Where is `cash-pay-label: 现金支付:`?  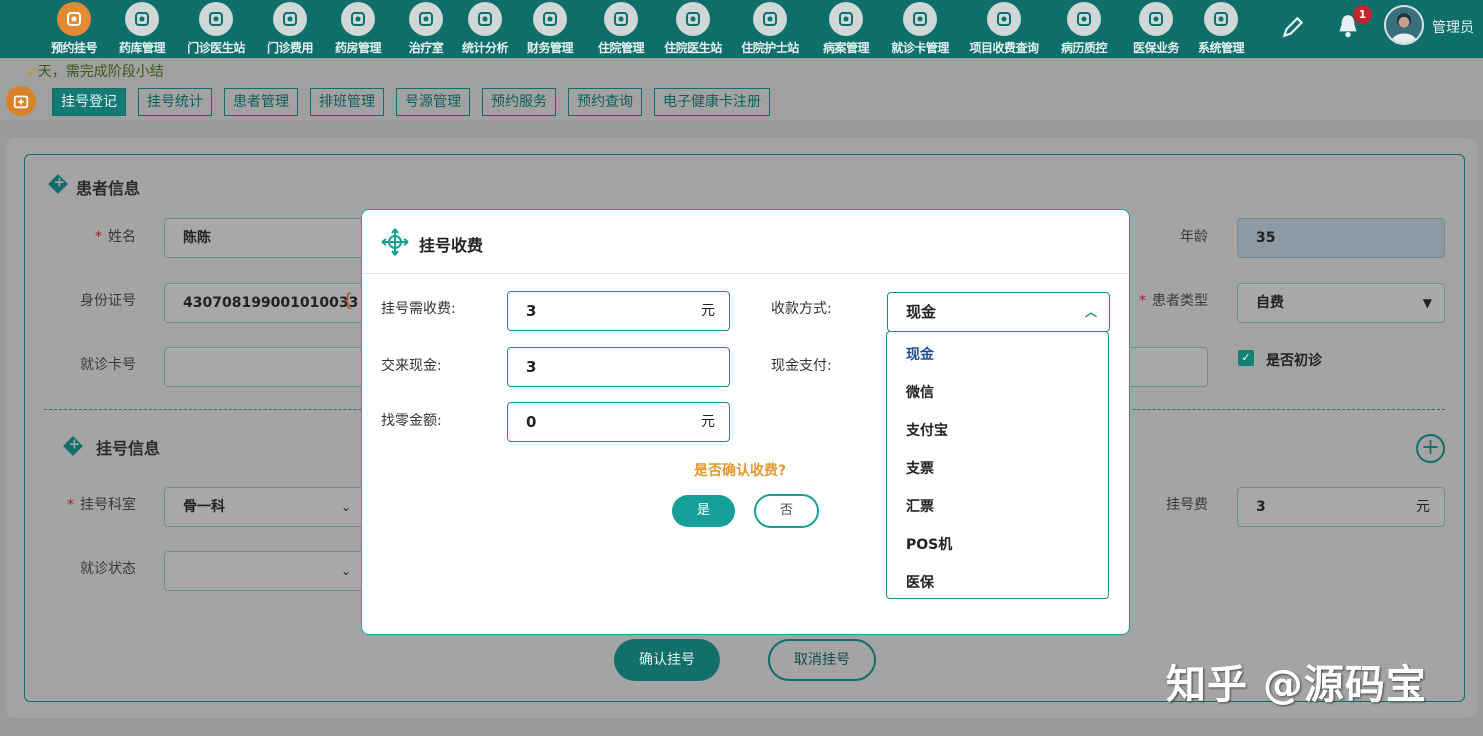
cash-pay-label: 现金支付: is located at coordinates (801, 366).